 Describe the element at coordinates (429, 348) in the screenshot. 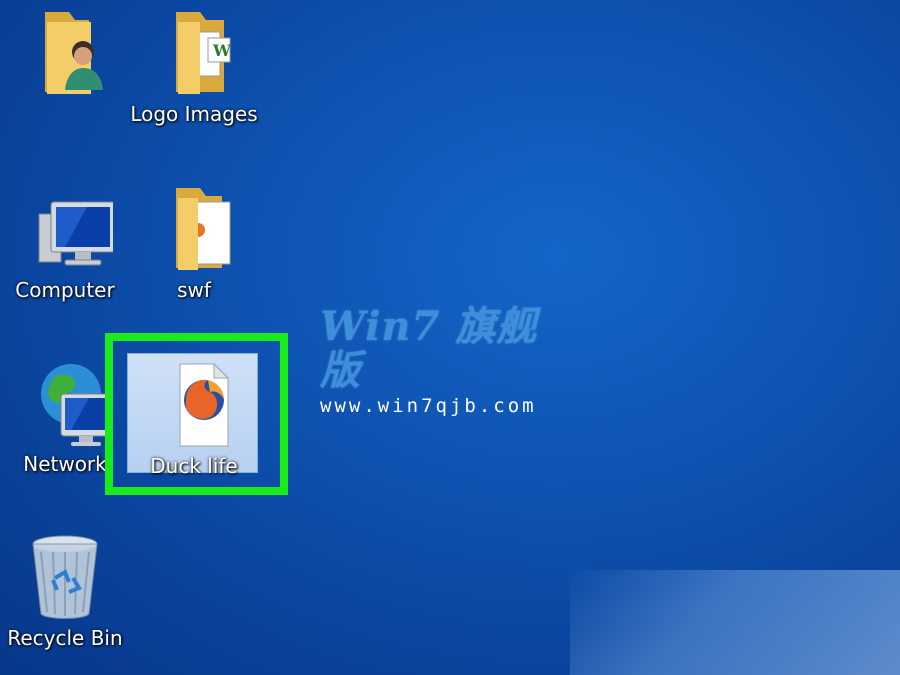

I see `watermark-logo: Win7 旗舰版` at that location.